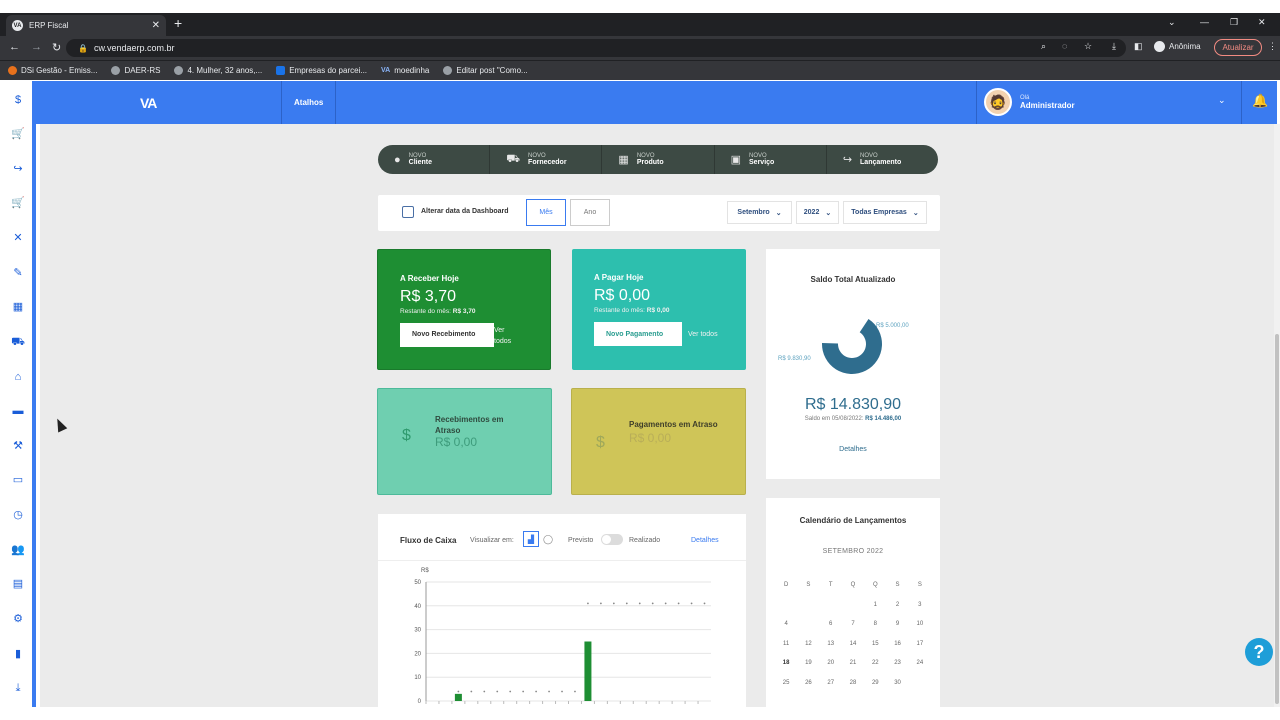  I want to click on month-toggle-button: Mês, so click(546, 212).